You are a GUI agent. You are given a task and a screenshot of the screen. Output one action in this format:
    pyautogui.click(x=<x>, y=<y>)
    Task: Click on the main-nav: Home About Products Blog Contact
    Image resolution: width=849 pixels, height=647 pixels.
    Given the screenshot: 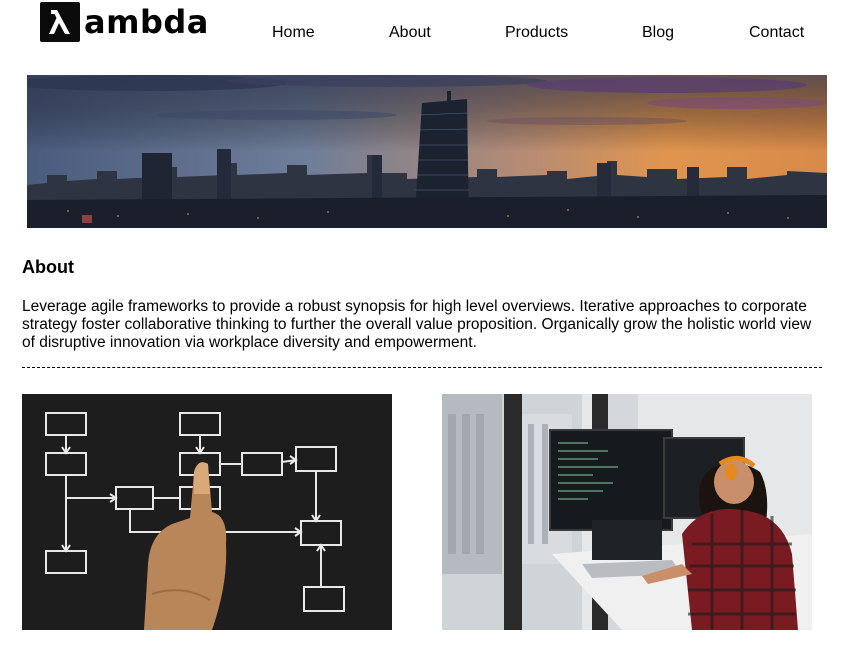 What is the action you would take?
    pyautogui.click(x=424, y=35)
    